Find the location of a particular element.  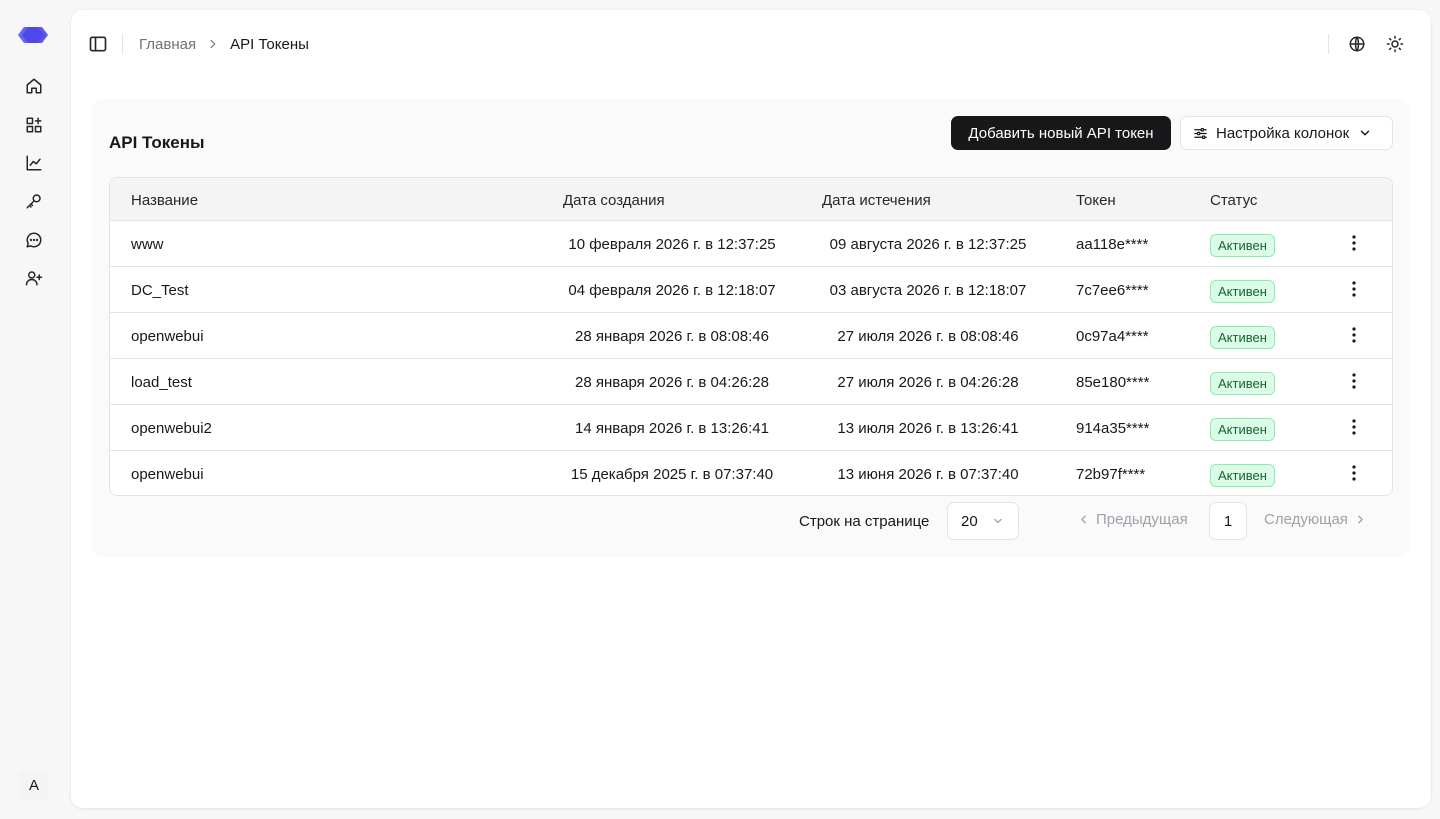

avatar: A is located at coordinates (34, 785).